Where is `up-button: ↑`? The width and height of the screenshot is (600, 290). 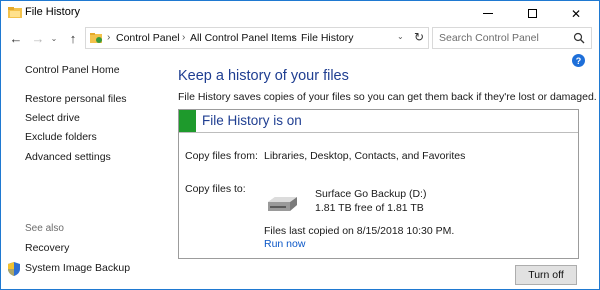 up-button: ↑ is located at coordinates (73, 38).